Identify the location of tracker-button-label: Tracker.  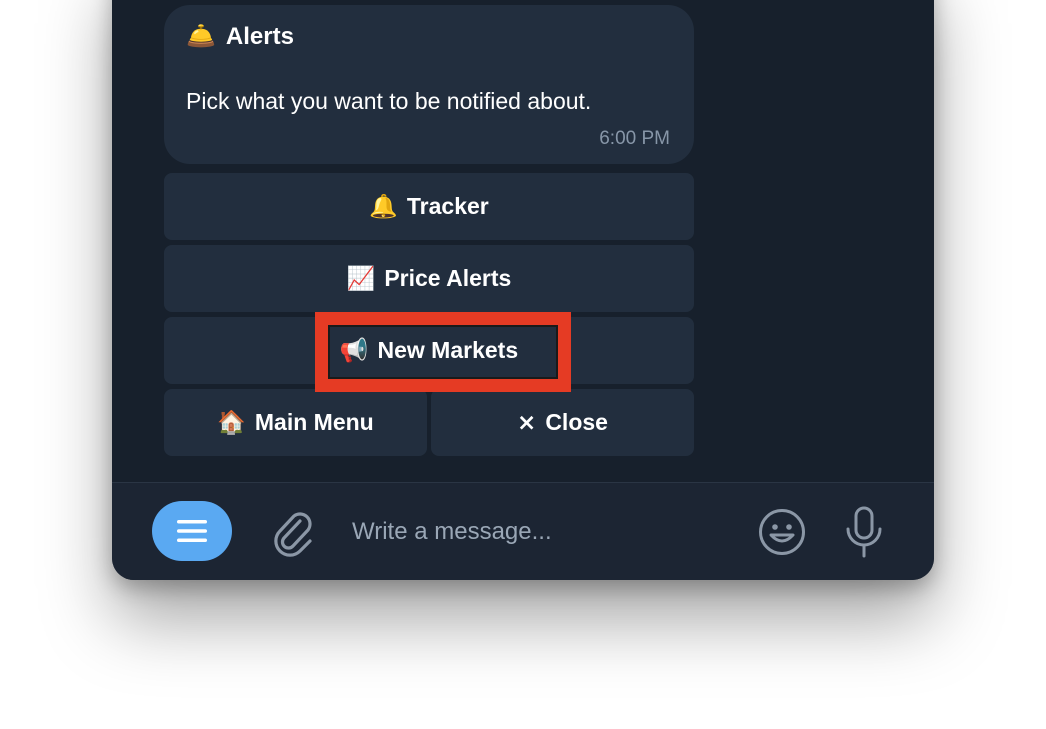
(447, 206).